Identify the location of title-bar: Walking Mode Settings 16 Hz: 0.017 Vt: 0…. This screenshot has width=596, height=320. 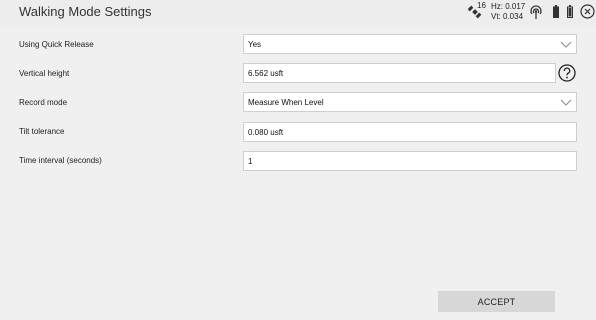
(298, 12).